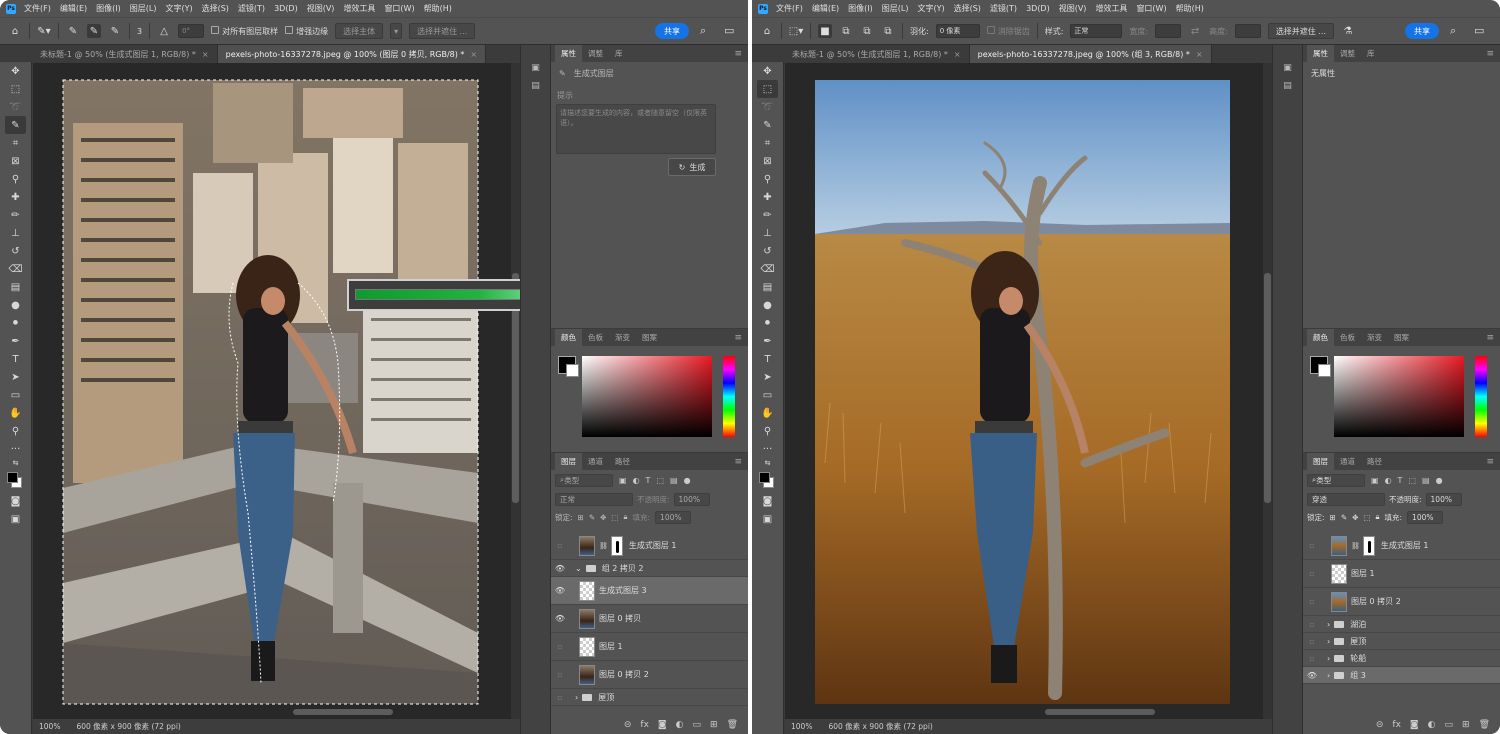 This screenshot has height=734, width=1500. I want to click on fill-field: 100%, so click(673, 517).